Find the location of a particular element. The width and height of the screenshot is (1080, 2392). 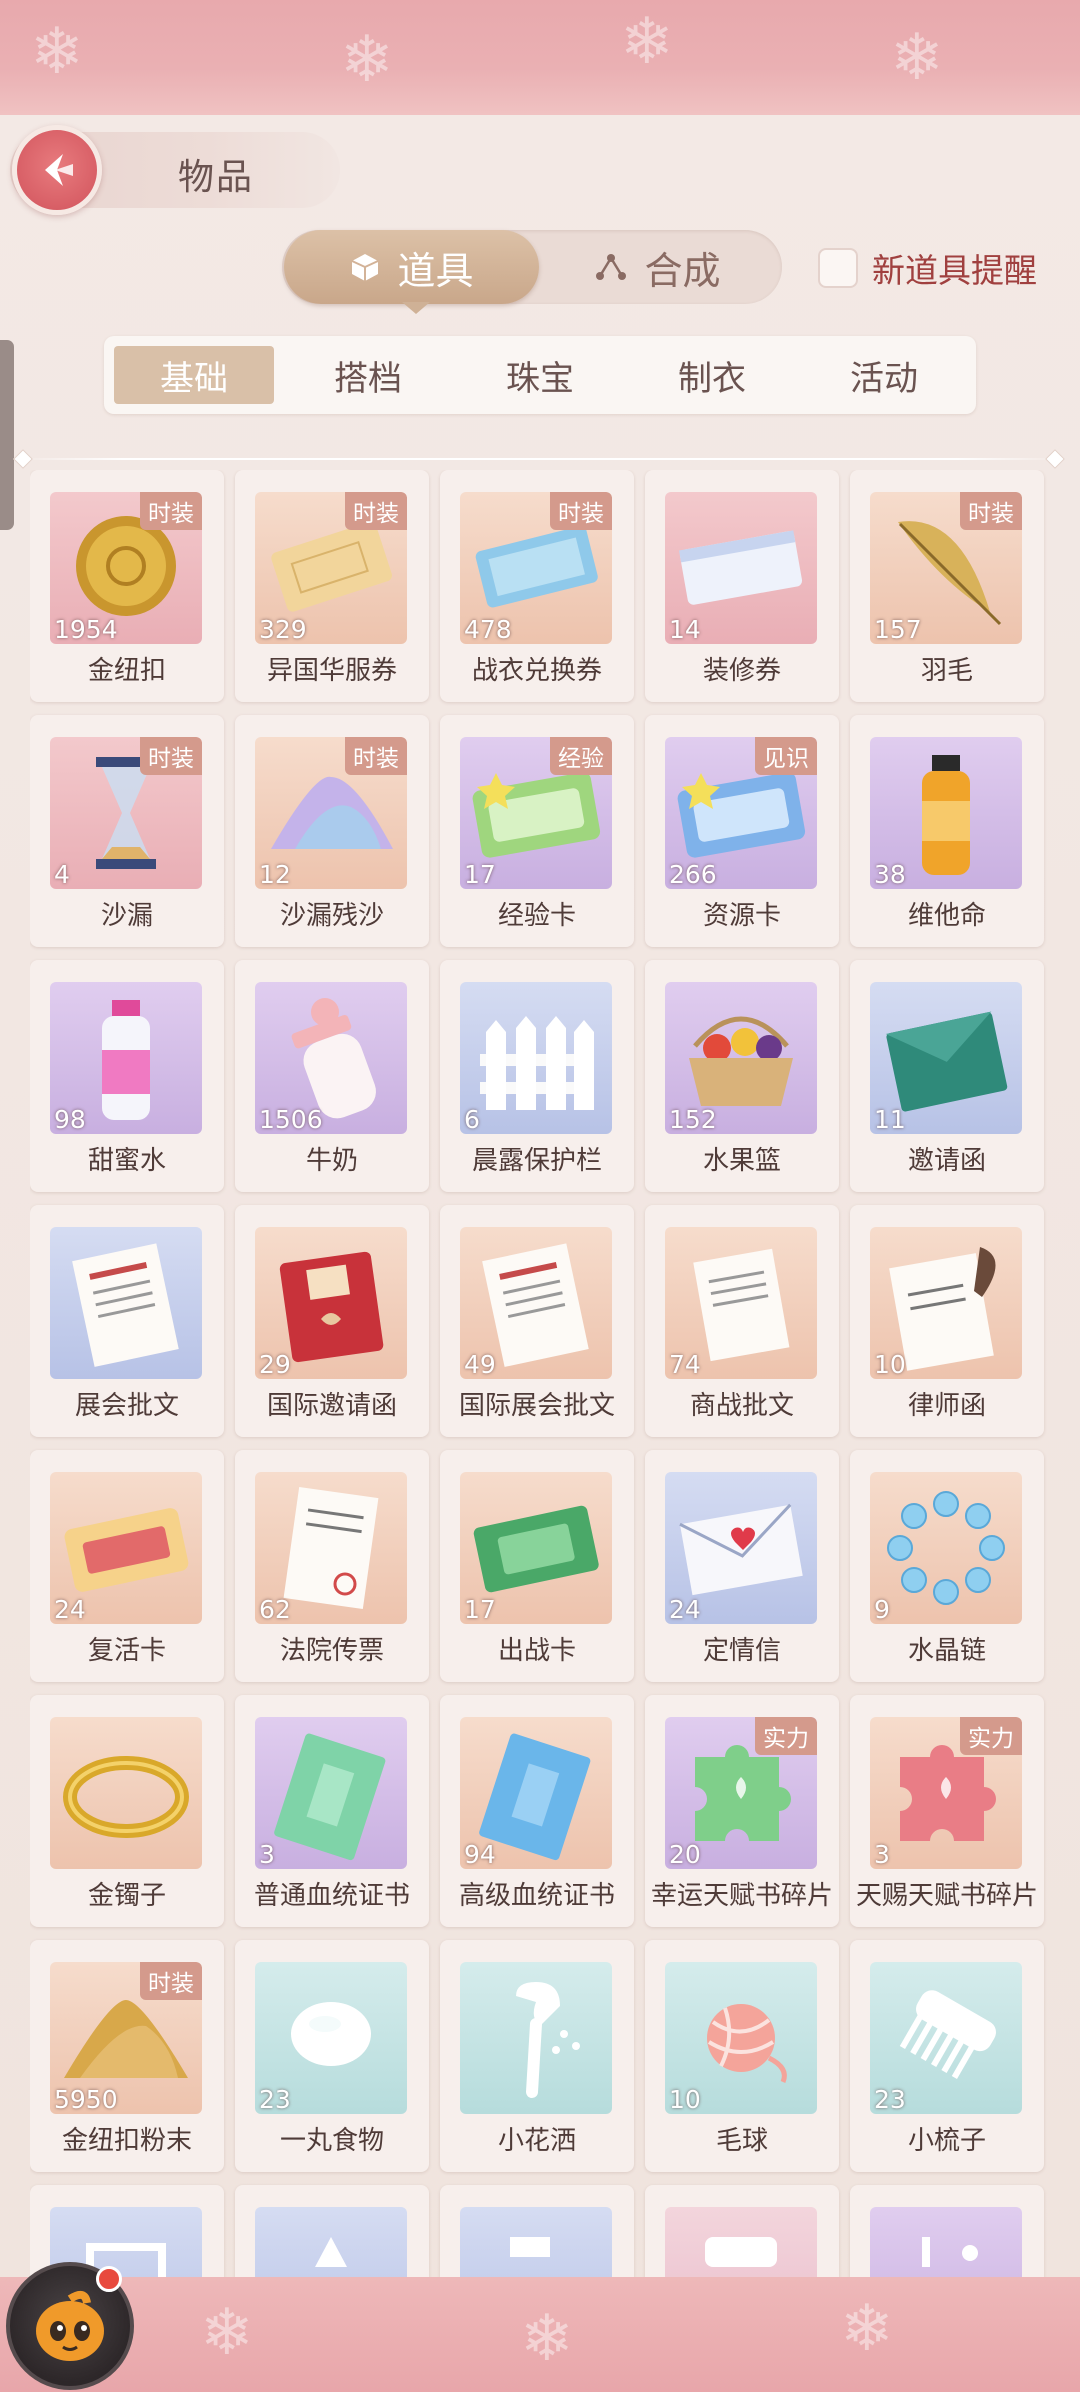

item-card: 经验 17 经验卡 is located at coordinates (537, 831).